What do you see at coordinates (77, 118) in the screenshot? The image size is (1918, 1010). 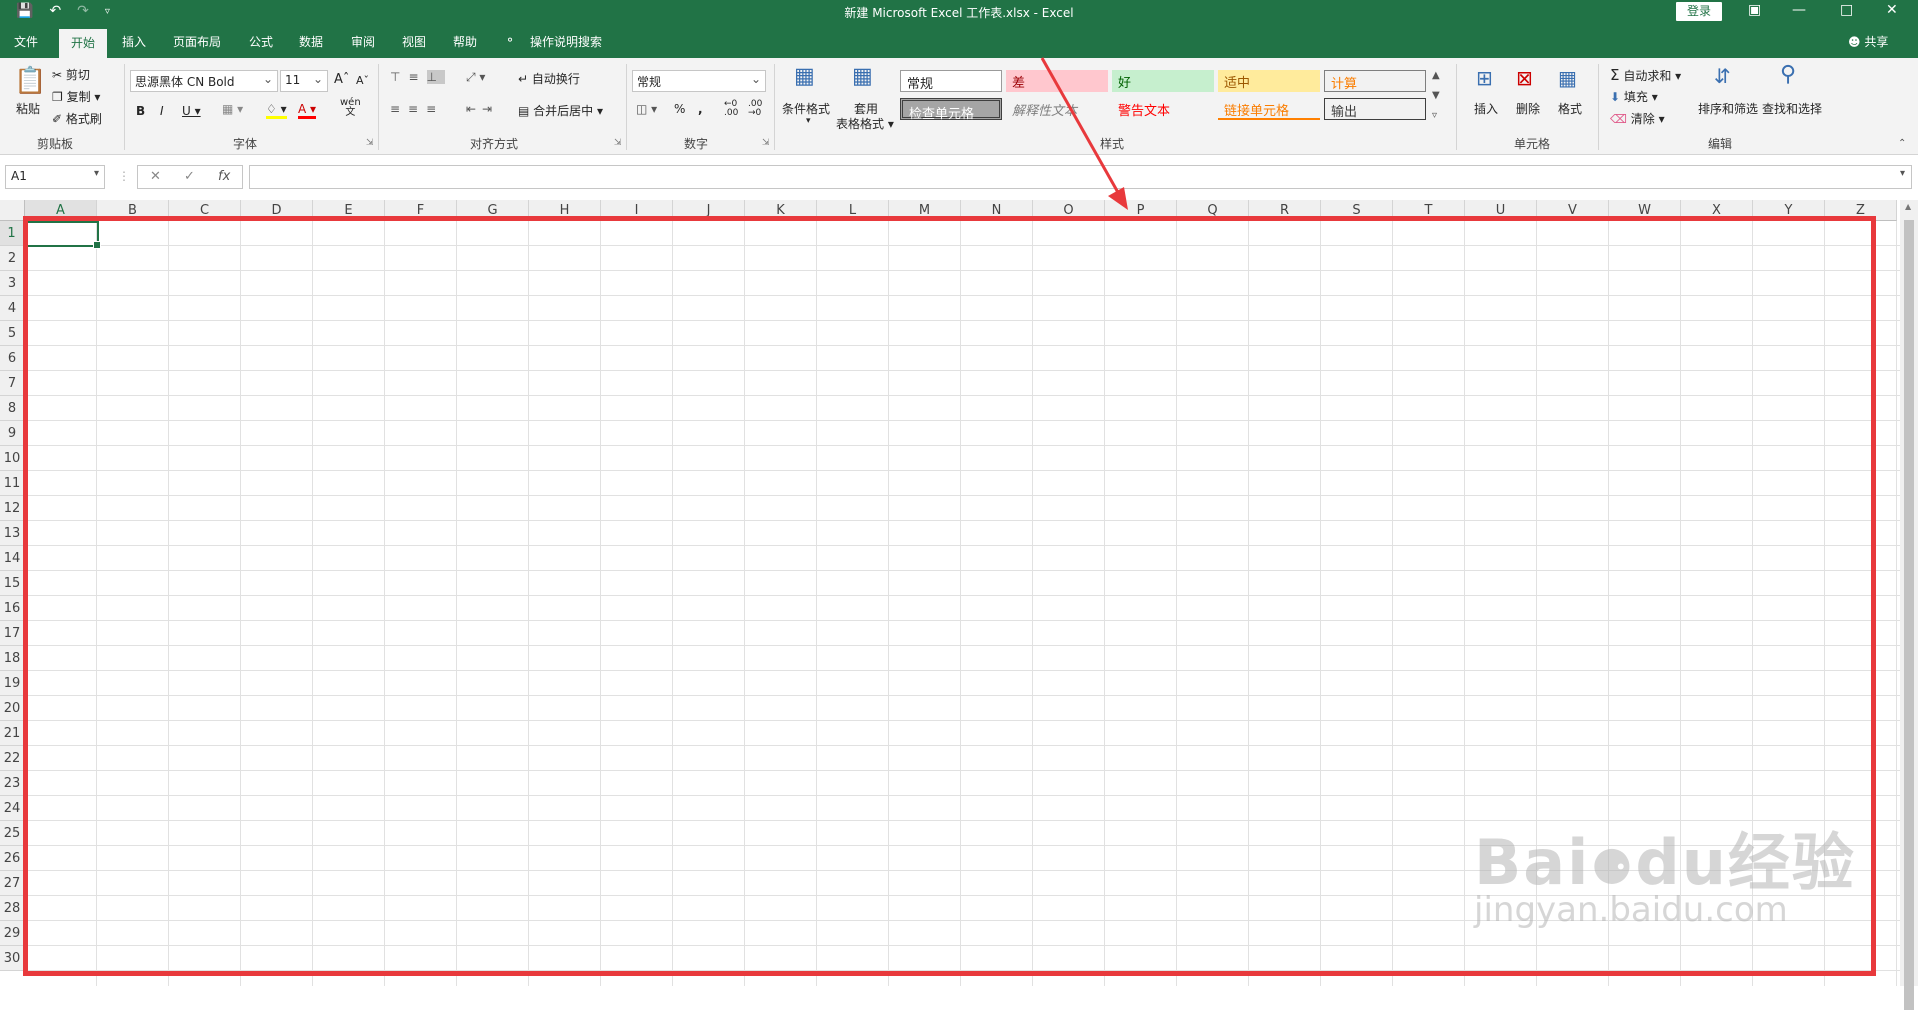 I see `format-painter-button: ✐ 格式刷` at bounding box center [77, 118].